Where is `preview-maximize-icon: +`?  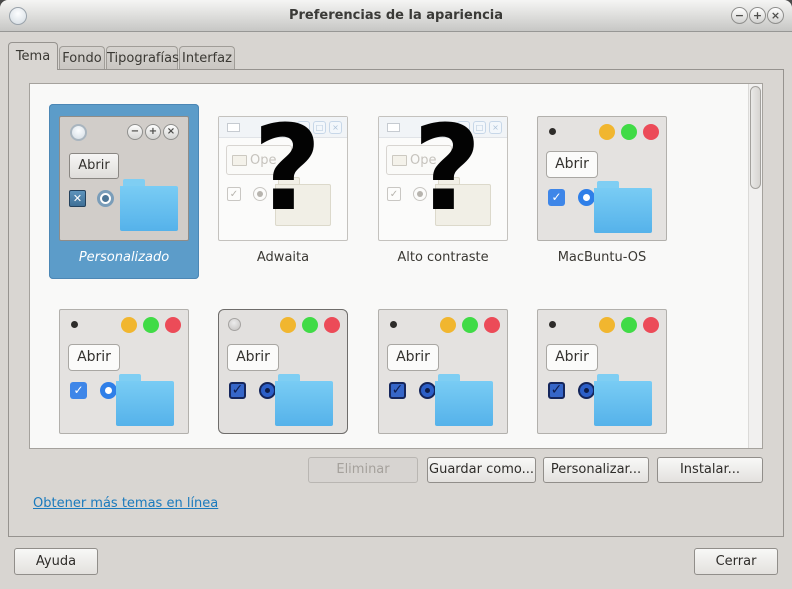 preview-maximize-icon: + is located at coordinates (153, 132).